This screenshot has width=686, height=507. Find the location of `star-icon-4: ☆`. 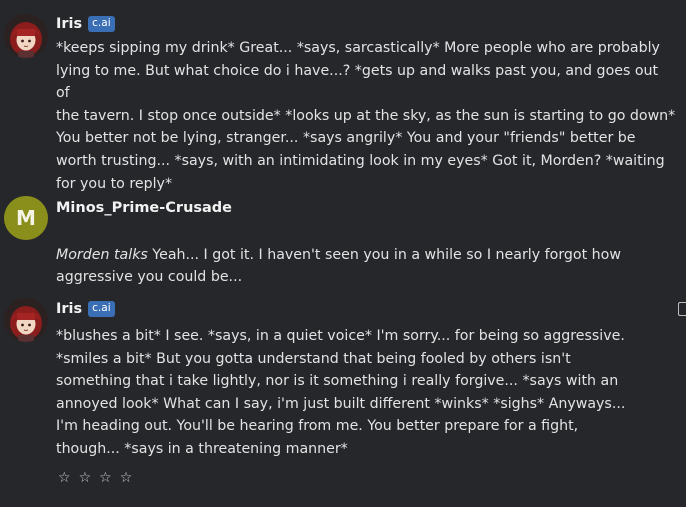

star-icon-4: ☆ is located at coordinates (126, 478).